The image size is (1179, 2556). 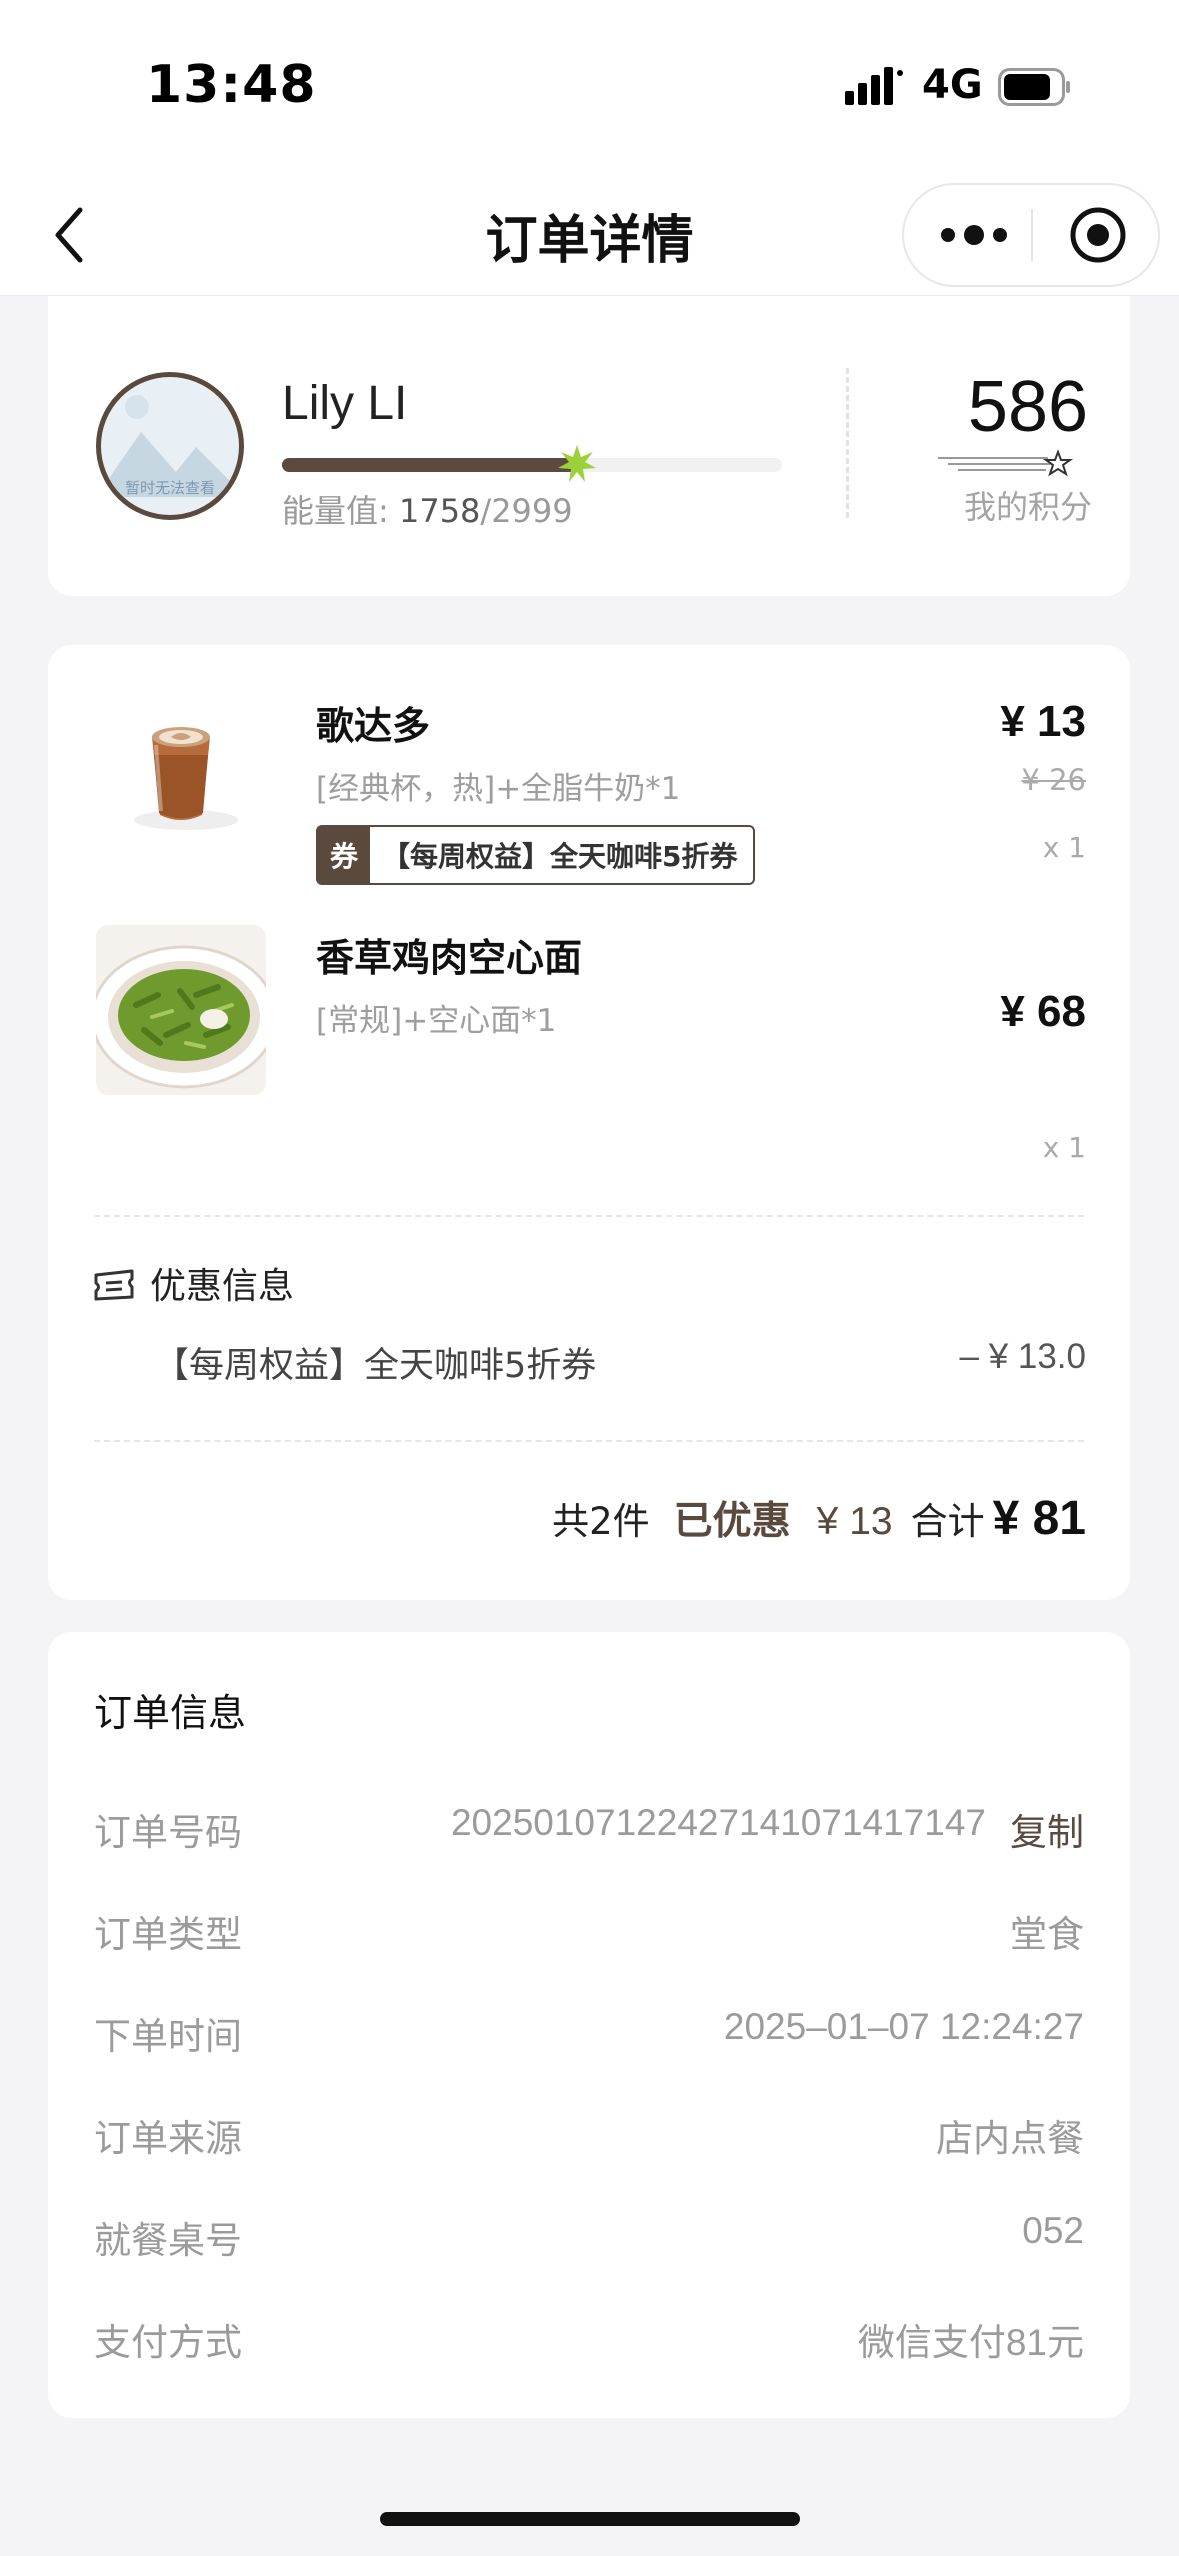 I want to click on status-bar: 13:48 4G, so click(x=589, y=85).